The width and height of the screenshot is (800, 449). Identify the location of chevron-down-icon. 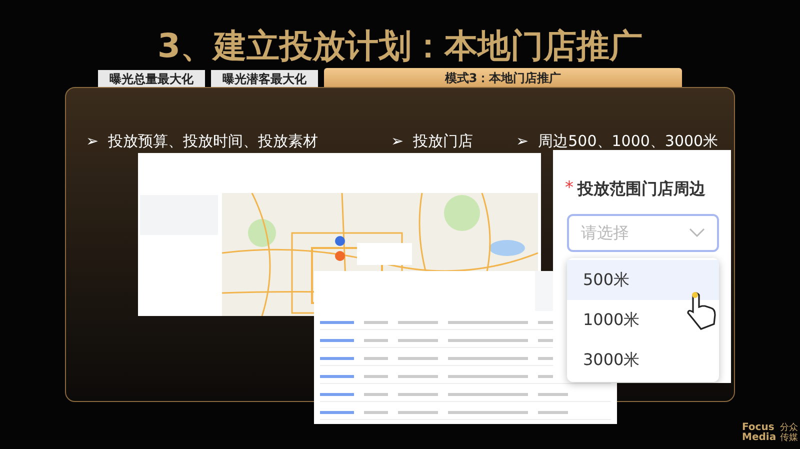
(697, 233).